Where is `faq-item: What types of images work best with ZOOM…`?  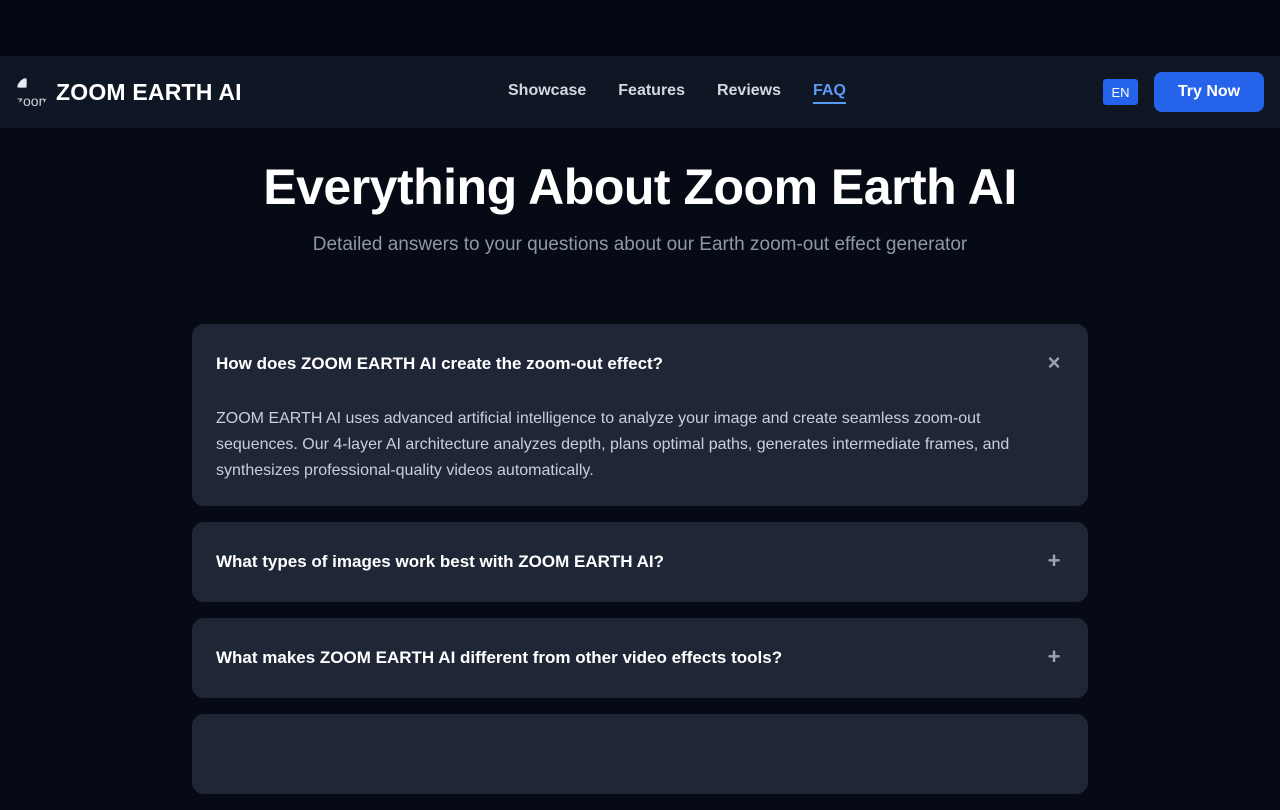
faq-item: What types of images work best with ZOOM… is located at coordinates (640, 562).